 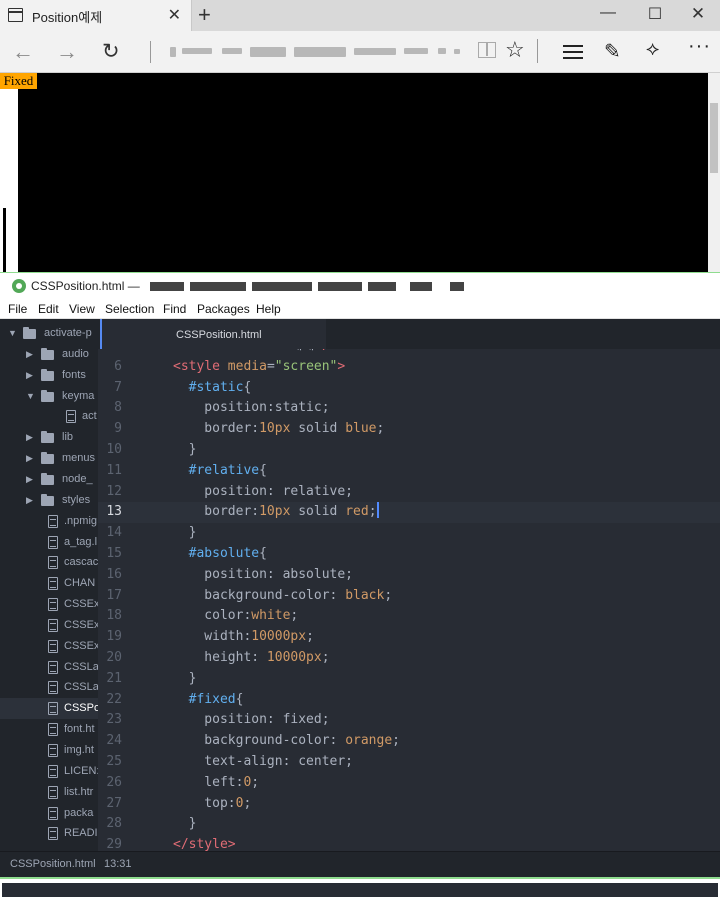 I want to click on tree-folder: ▶ styles, so click(x=49, y=500).